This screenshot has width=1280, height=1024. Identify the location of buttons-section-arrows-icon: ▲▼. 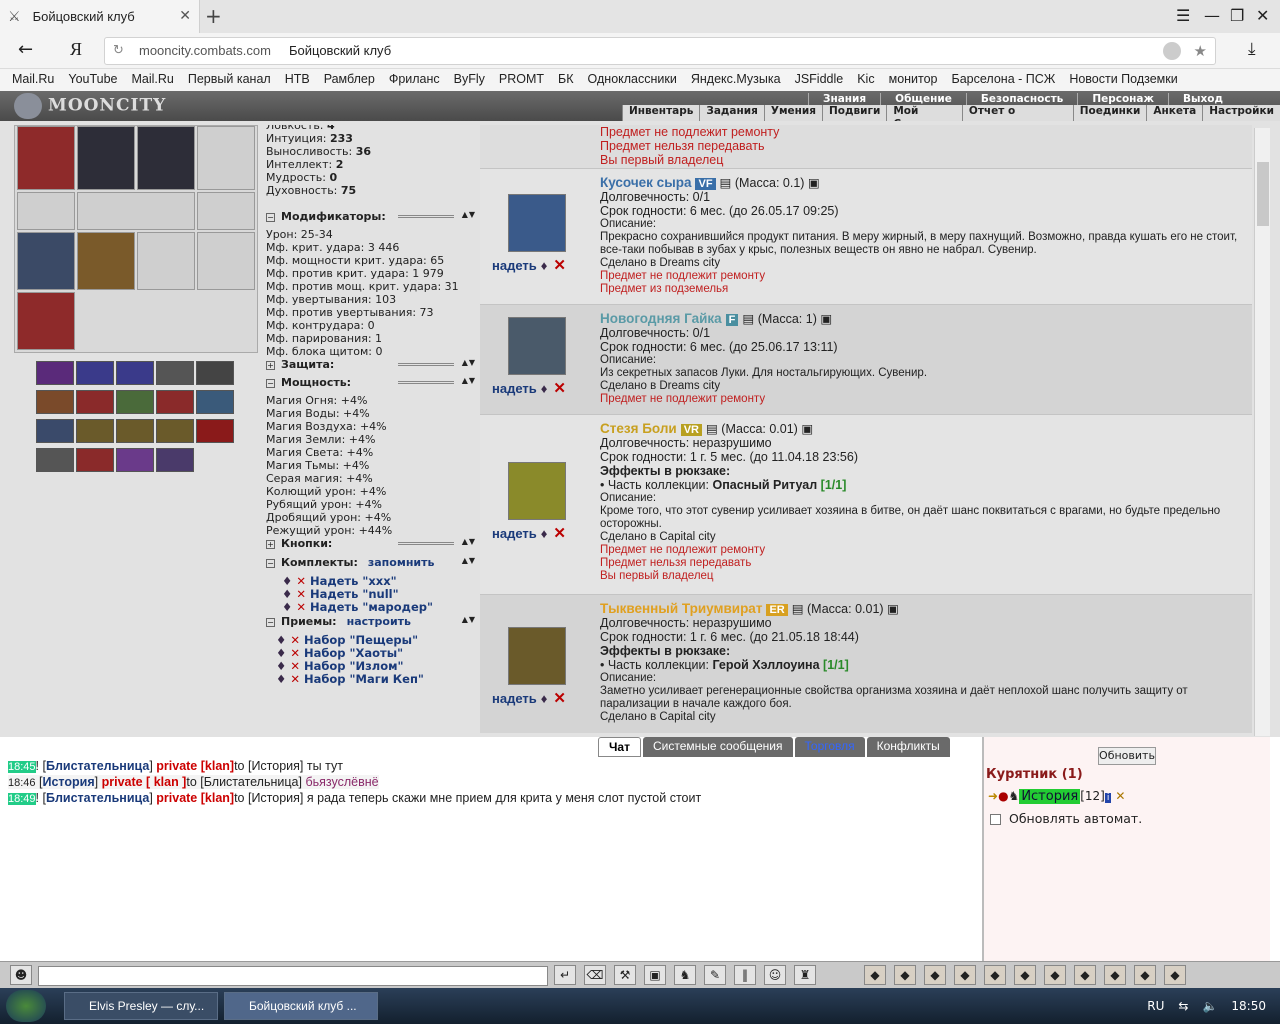
(469, 541).